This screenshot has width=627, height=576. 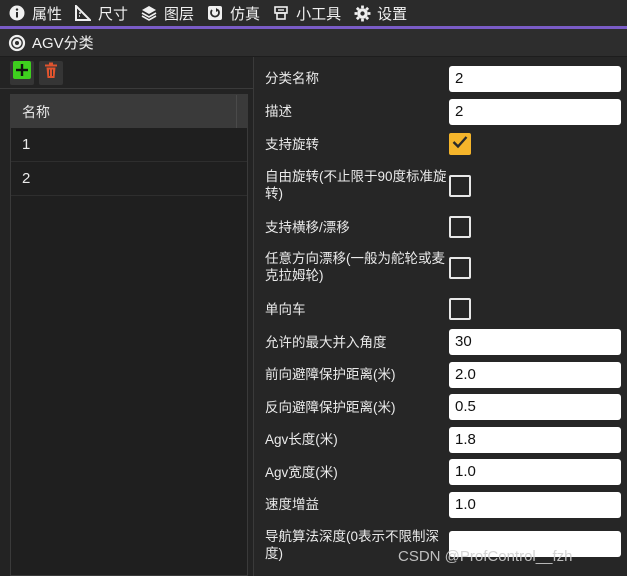 What do you see at coordinates (285, 309) in the screenshot?
I see `field-label-one-way: 单向车` at bounding box center [285, 309].